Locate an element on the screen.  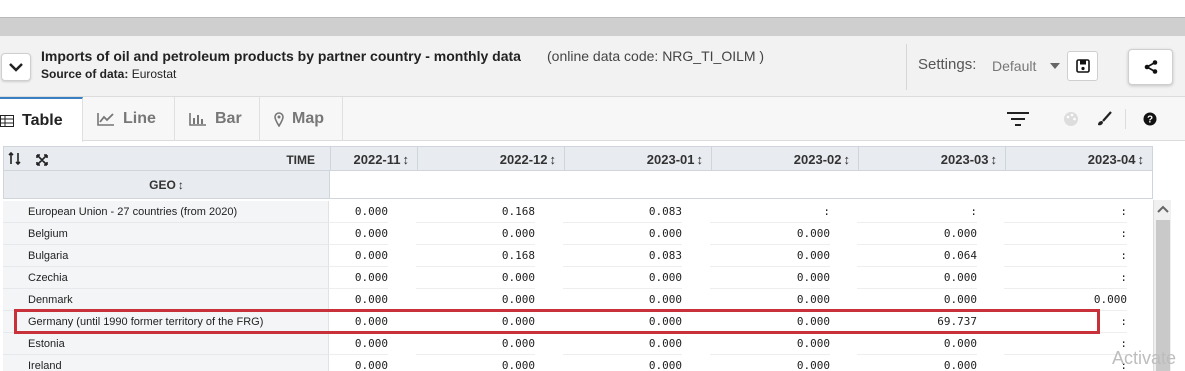
row-geo-label: Ireland is located at coordinates (166, 363).